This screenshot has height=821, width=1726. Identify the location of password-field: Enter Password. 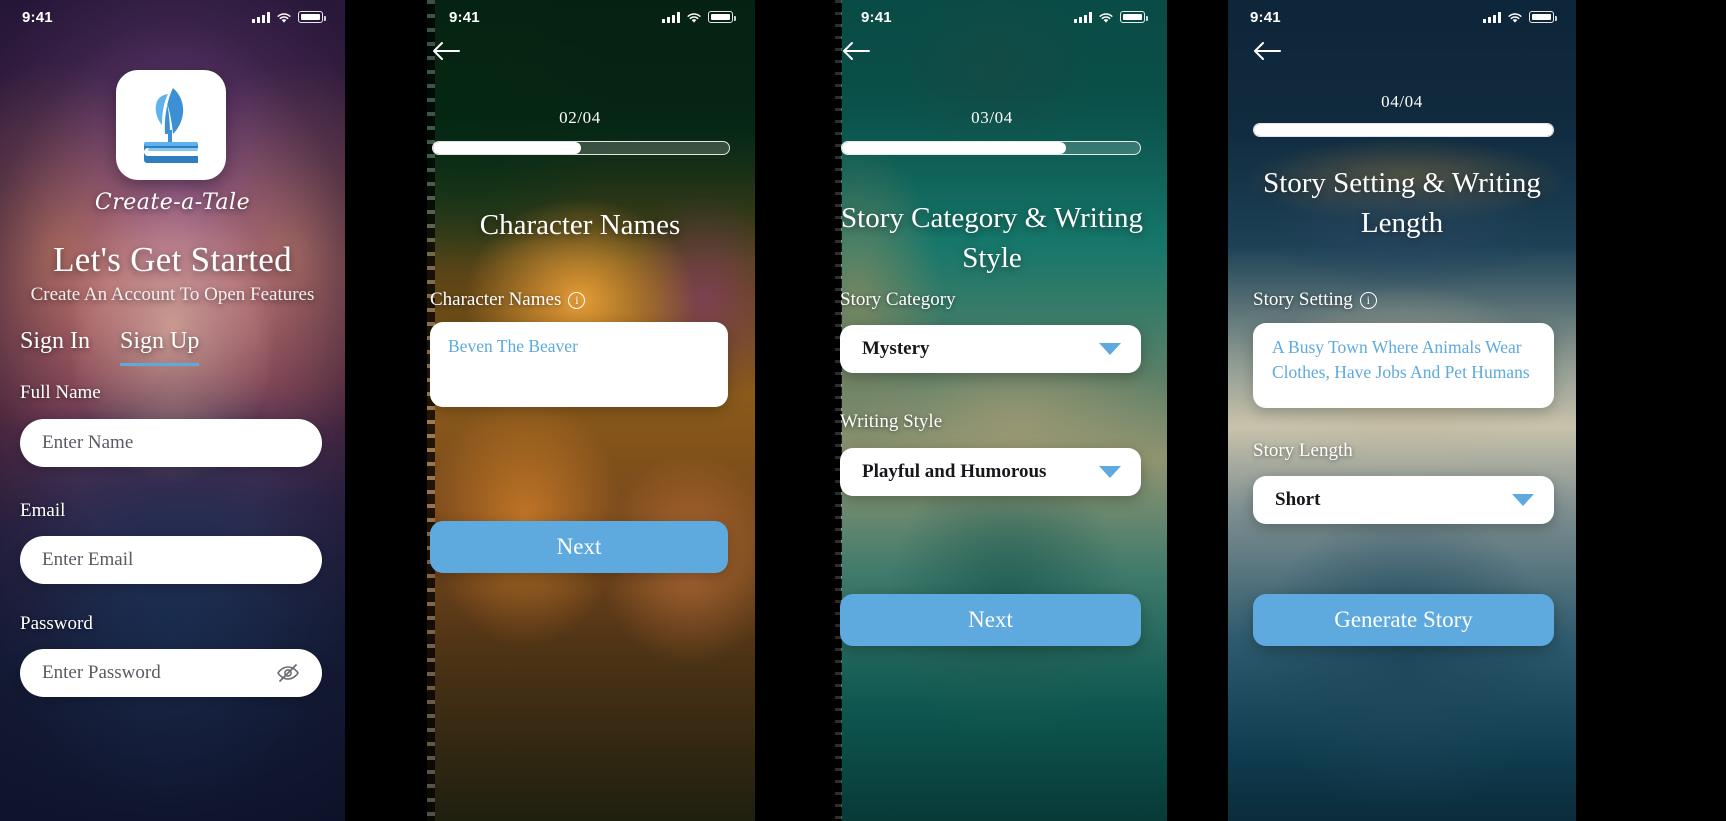
(171, 673).